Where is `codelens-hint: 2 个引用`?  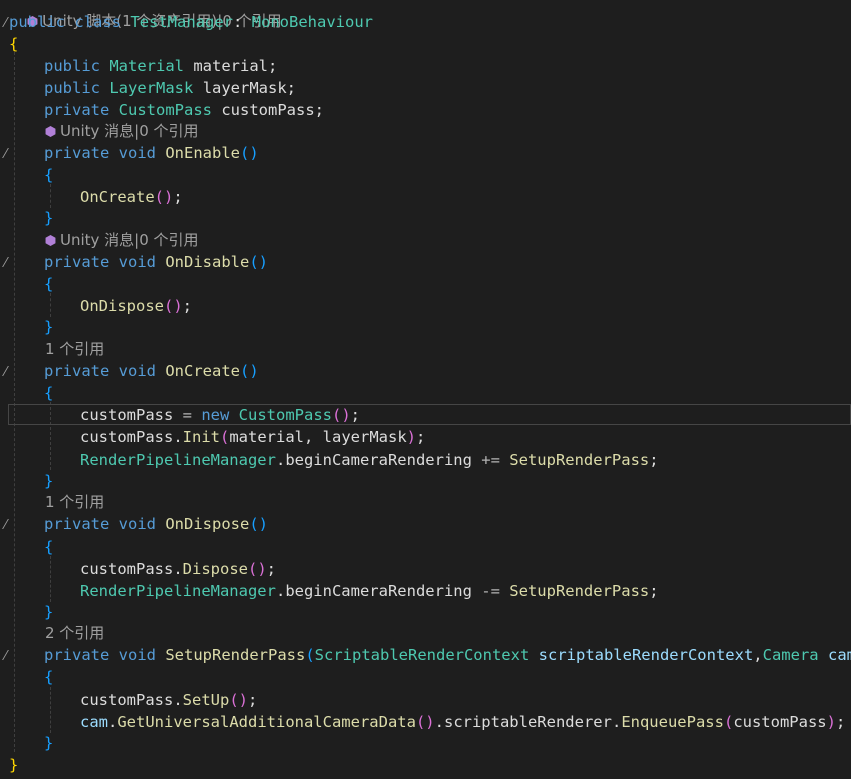 codelens-hint: 2 个引用 is located at coordinates (448, 633).